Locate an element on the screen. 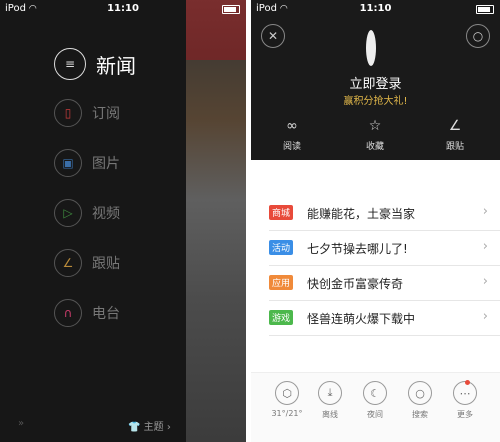 Image resolution: width=500 pixels, height=442 pixels. tag-badge: 活动 is located at coordinates (281, 247).